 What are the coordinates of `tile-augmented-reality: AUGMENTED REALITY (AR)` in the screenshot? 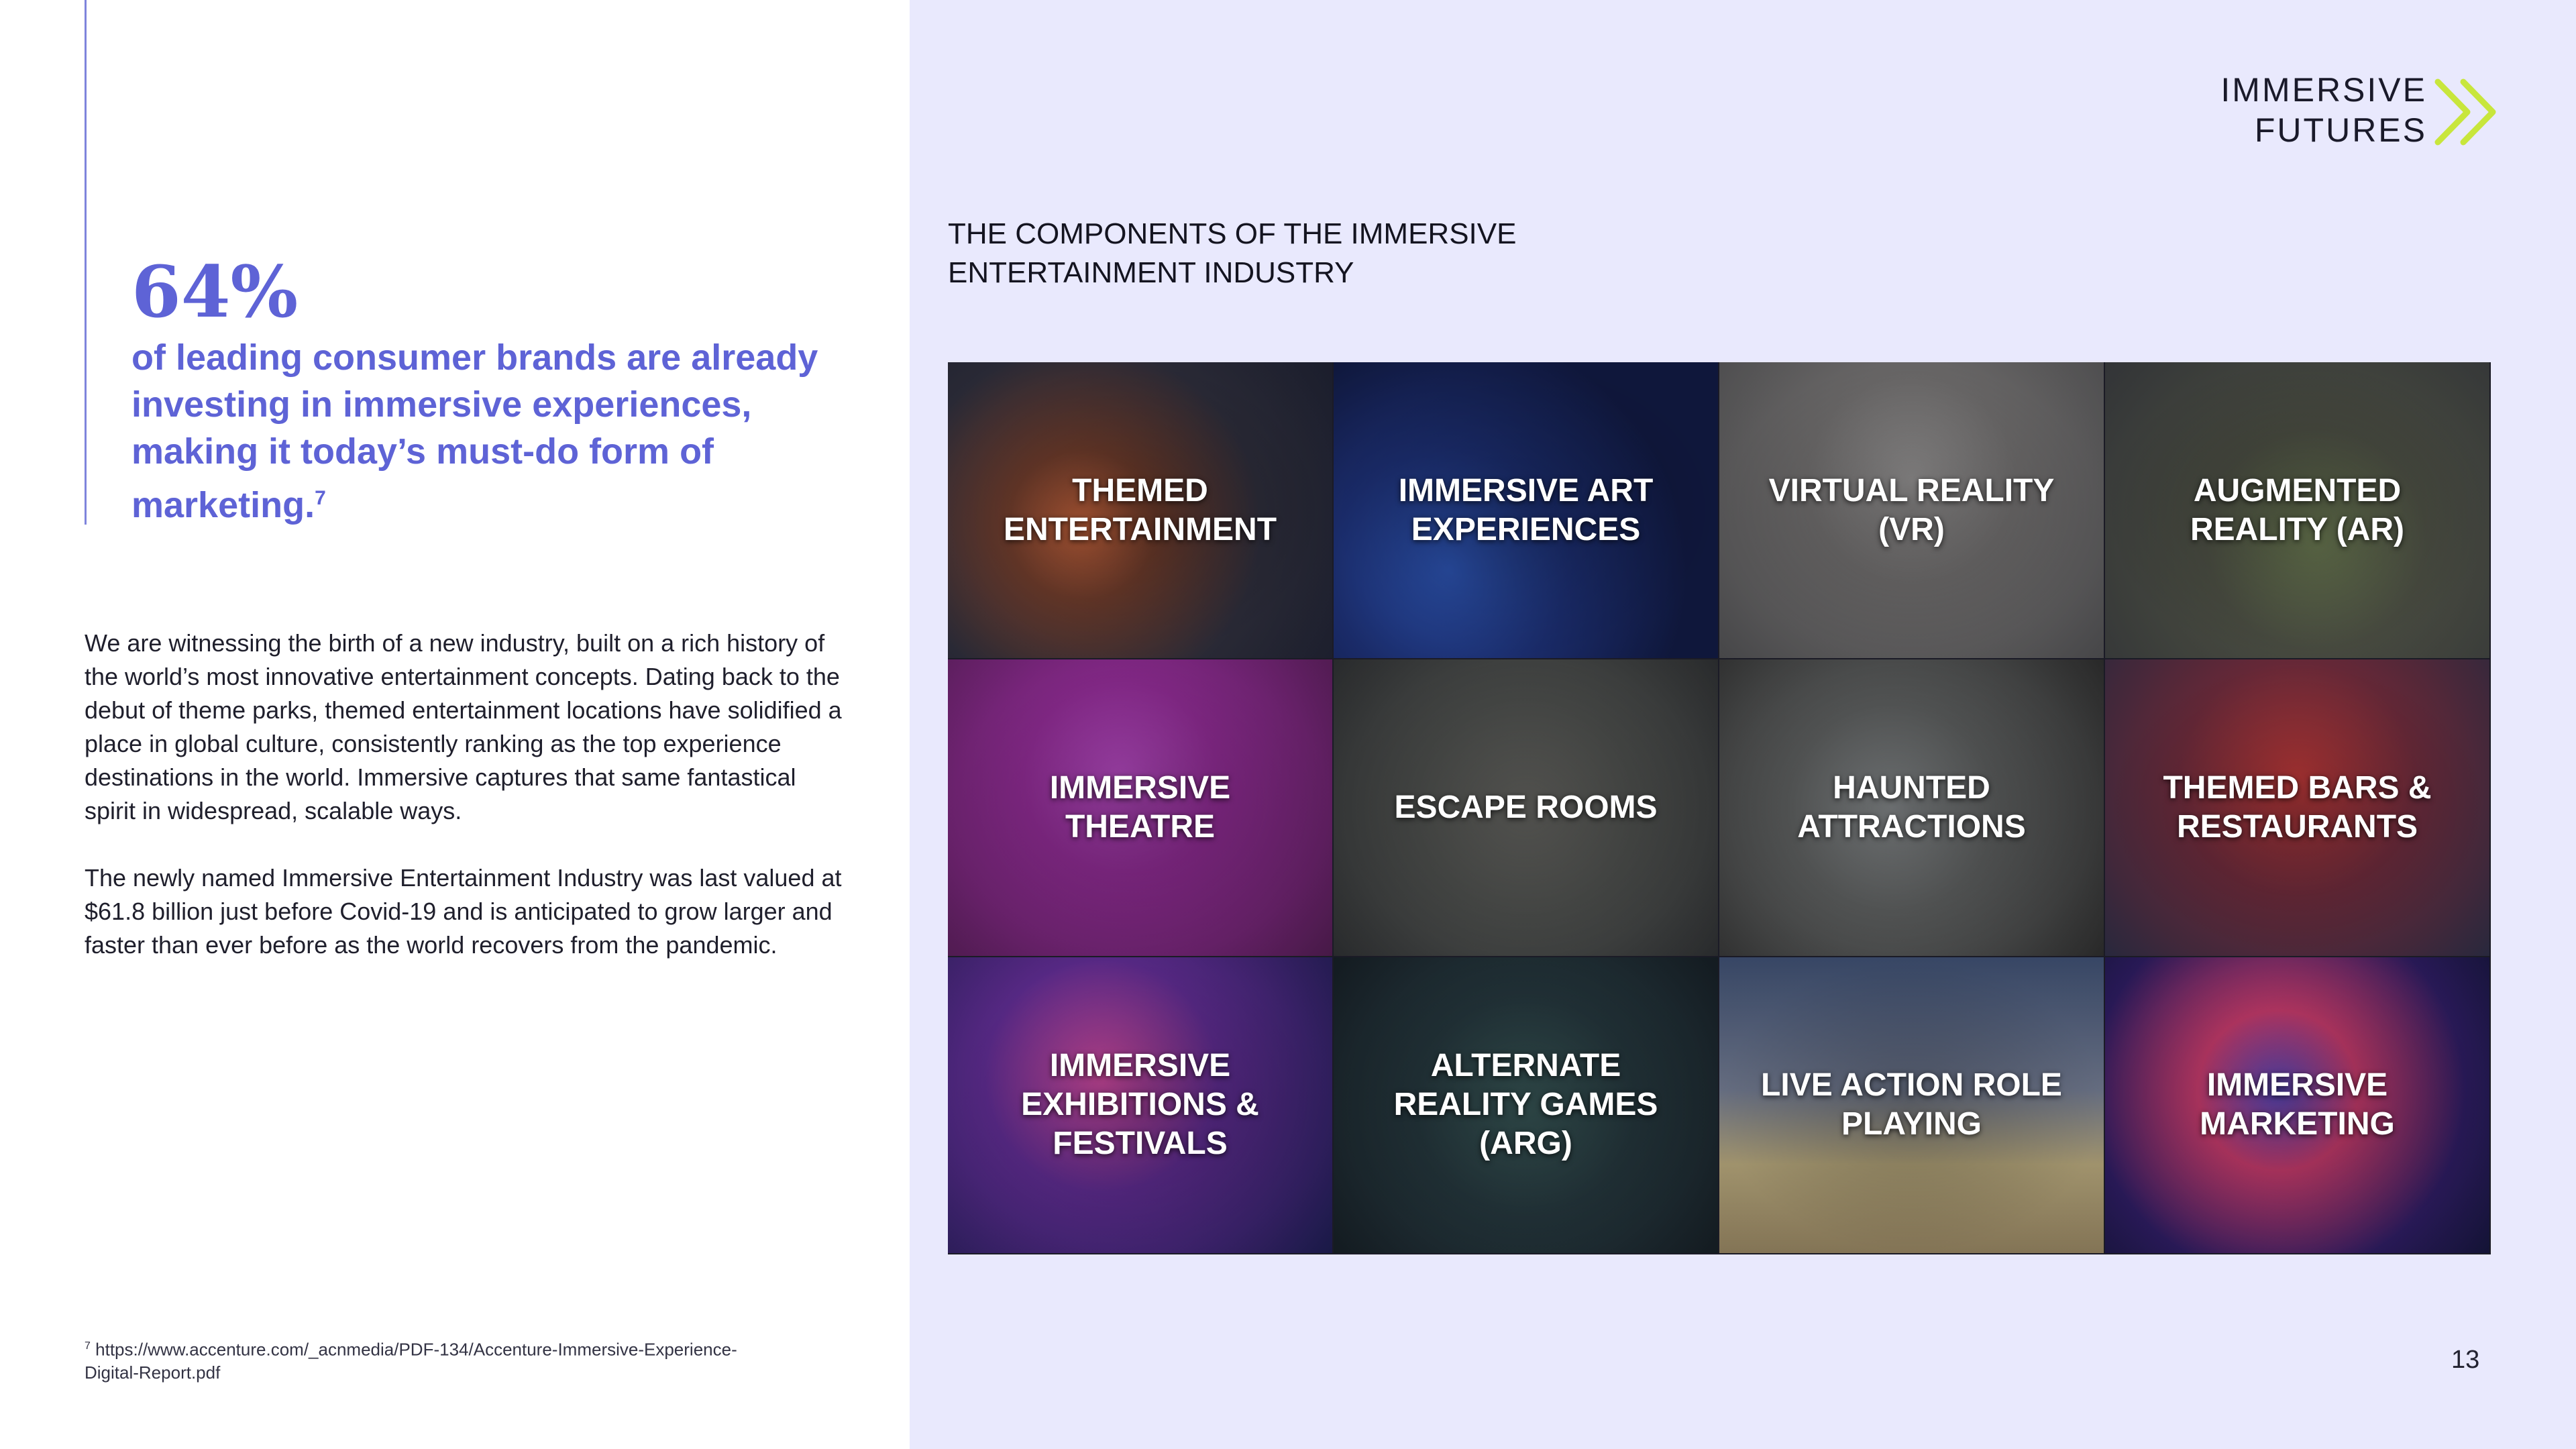 It's located at (2298, 511).